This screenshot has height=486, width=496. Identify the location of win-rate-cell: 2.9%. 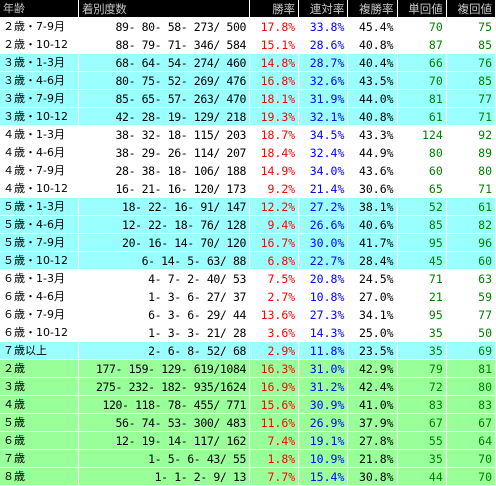
(274, 350).